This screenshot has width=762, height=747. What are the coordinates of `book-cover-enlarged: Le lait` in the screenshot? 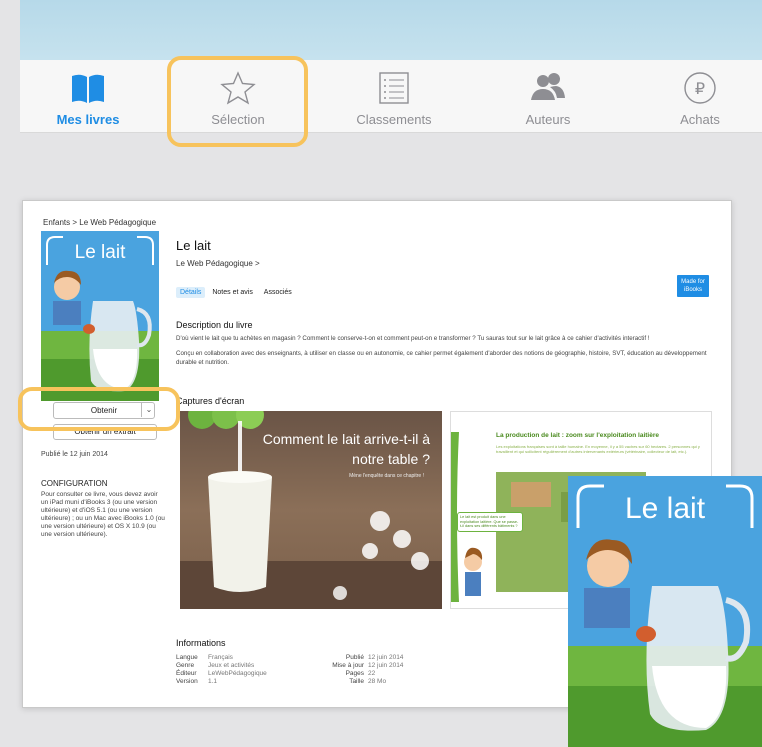 It's located at (665, 611).